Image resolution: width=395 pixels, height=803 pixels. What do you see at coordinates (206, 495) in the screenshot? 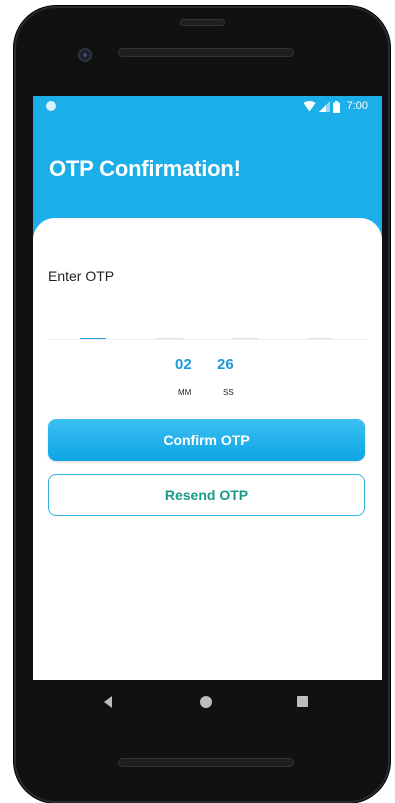
I see `resend-otp-button: Resend OTP` at bounding box center [206, 495].